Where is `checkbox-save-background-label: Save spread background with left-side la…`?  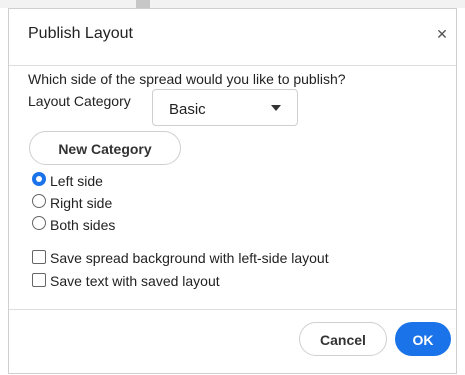 checkbox-save-background-label: Save spread background with left-side la… is located at coordinates (189, 258).